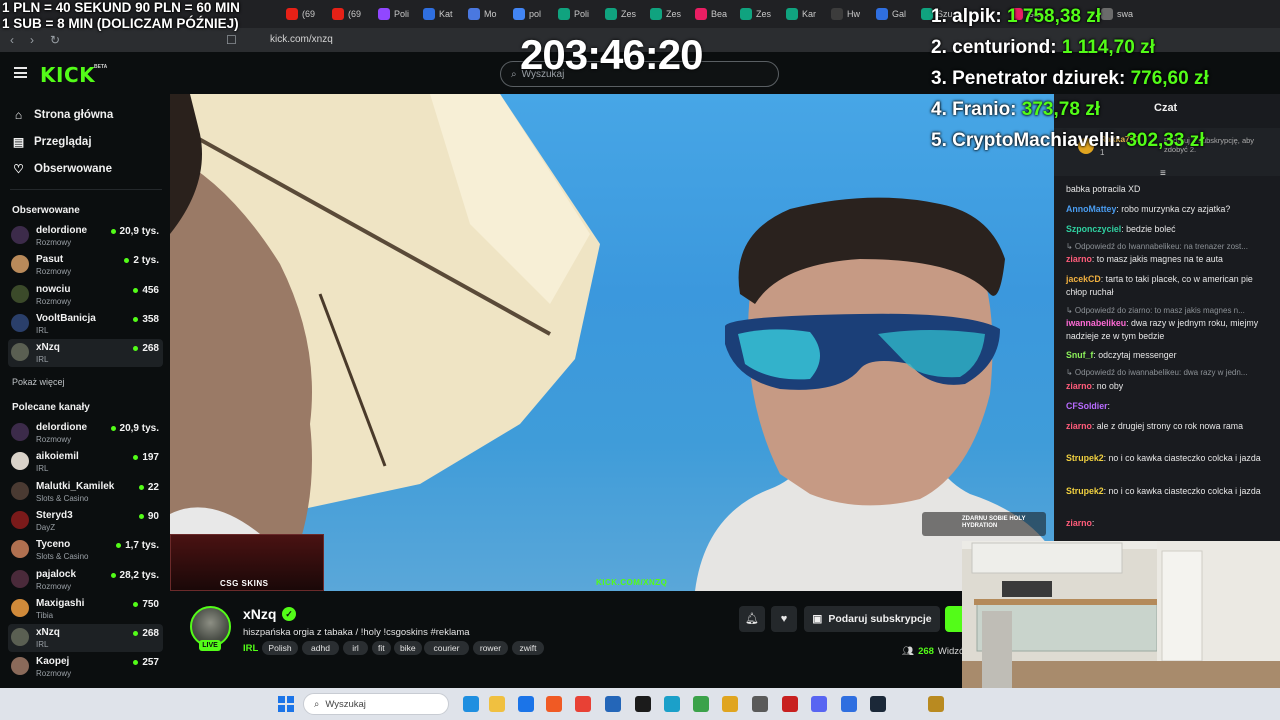  I want to click on sidebar-channel: pajalock Rozmowy 28,2 tys., so click(85, 580).